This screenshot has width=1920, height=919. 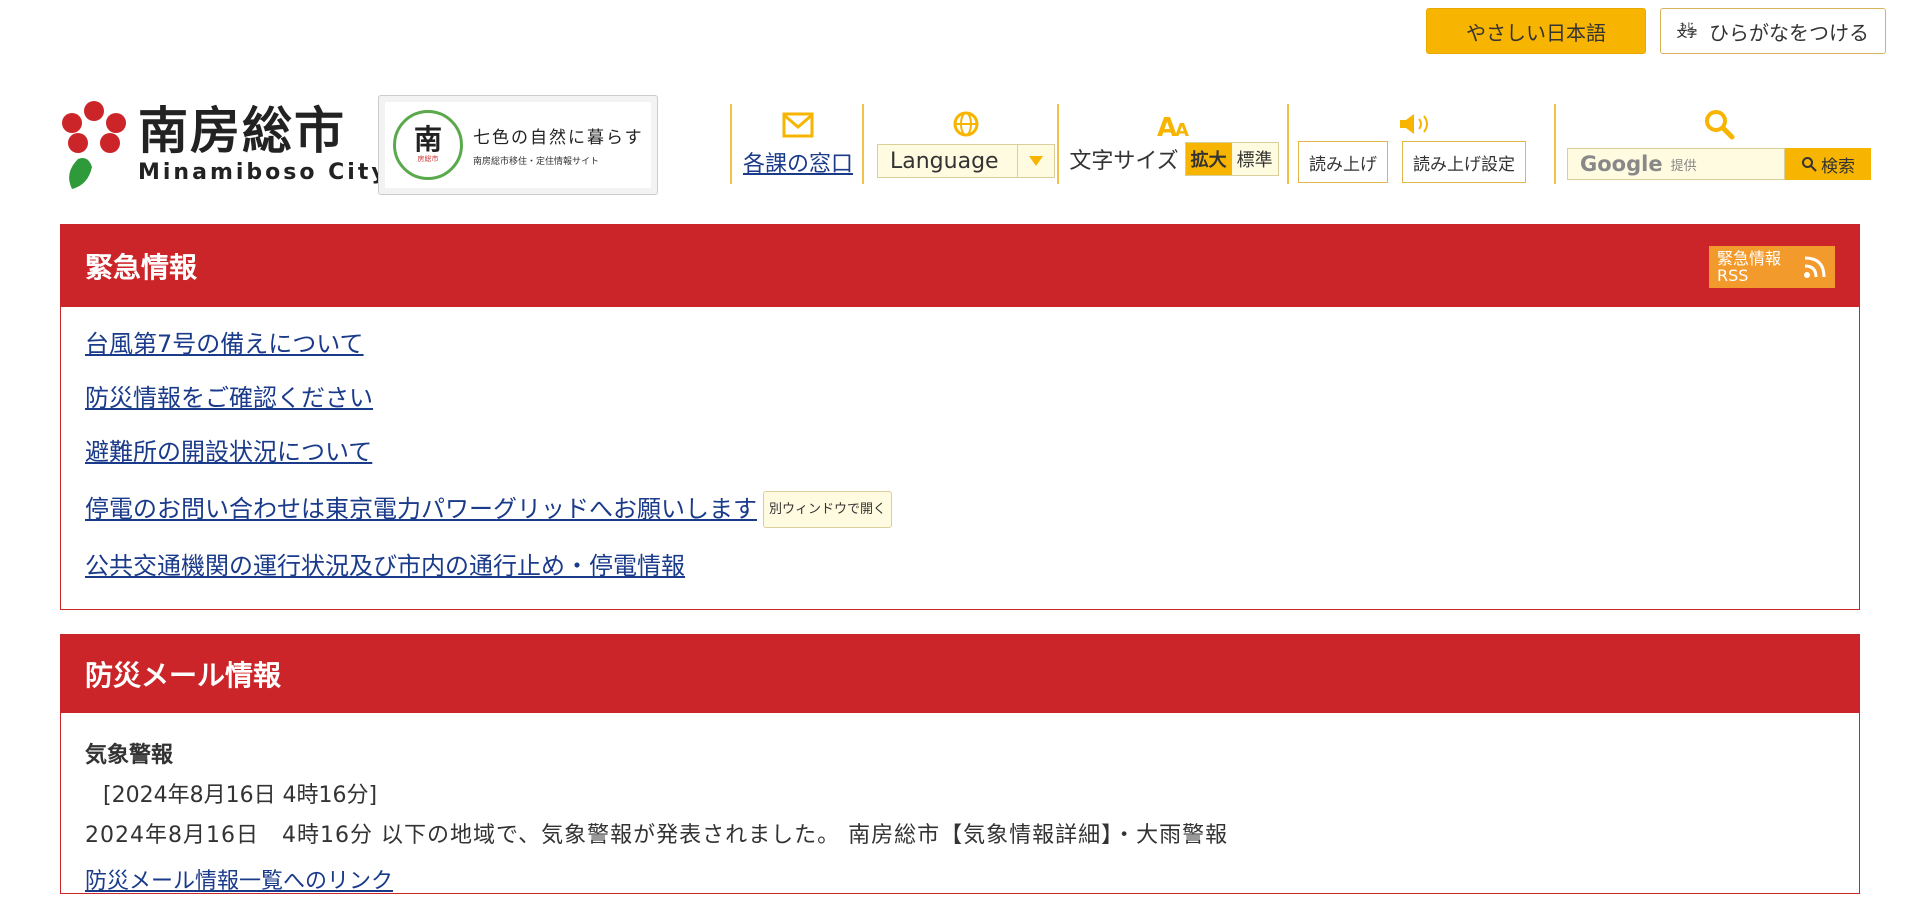 What do you see at coordinates (1343, 162) in the screenshot?
I see `read-aloud-button: 読み上げ` at bounding box center [1343, 162].